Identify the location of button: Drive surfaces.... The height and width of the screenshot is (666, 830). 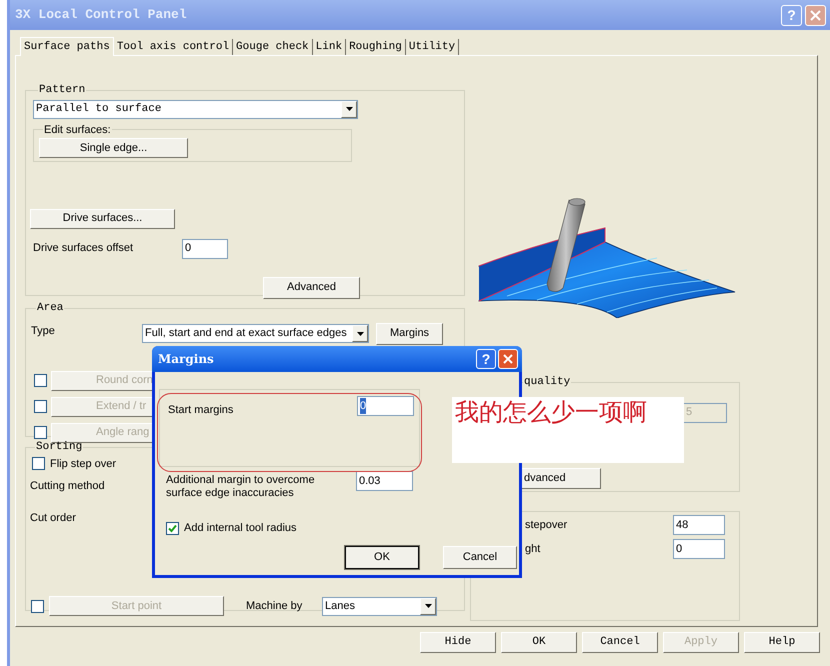
(102, 218).